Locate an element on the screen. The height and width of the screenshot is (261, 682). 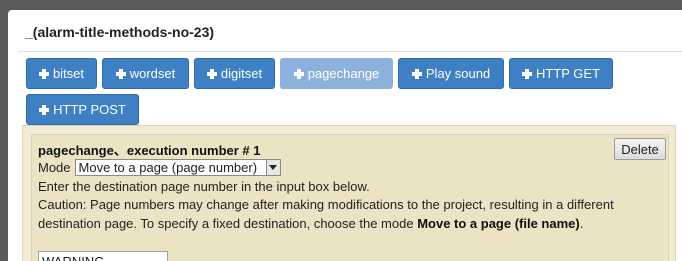
title-divider is located at coordinates (350, 51).